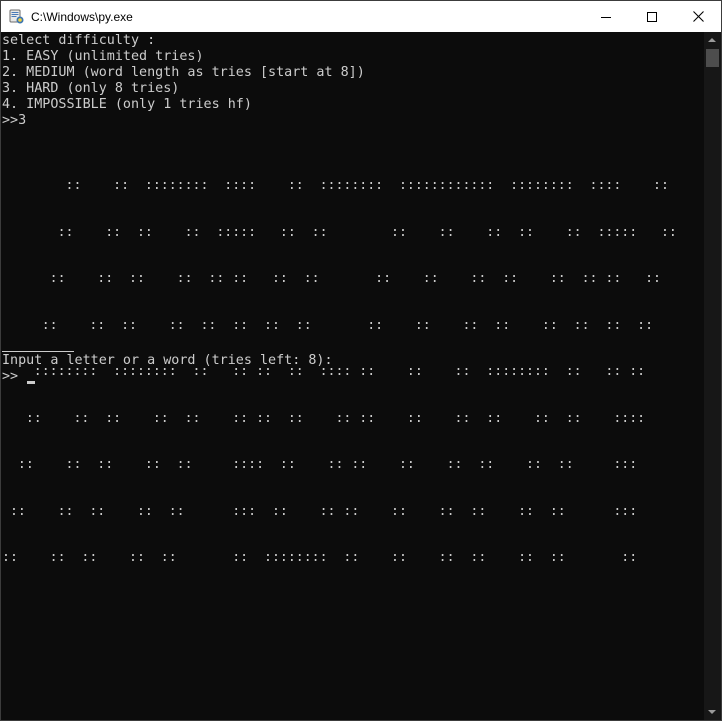 This screenshot has height=721, width=722. I want to click on maximize-icon, so click(652, 16).